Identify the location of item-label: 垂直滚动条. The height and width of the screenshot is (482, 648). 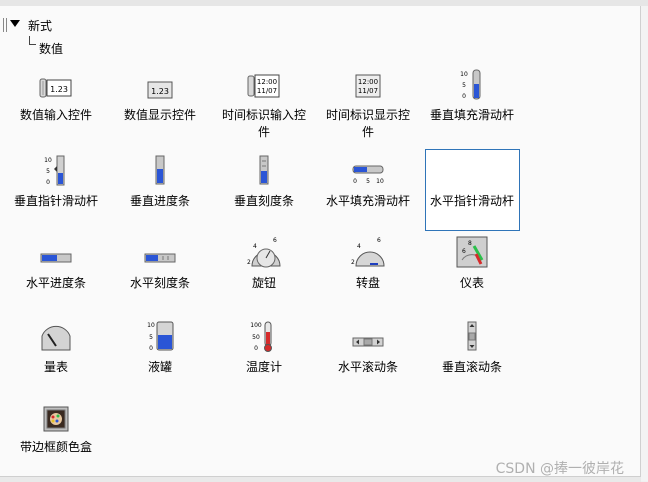
(471, 367).